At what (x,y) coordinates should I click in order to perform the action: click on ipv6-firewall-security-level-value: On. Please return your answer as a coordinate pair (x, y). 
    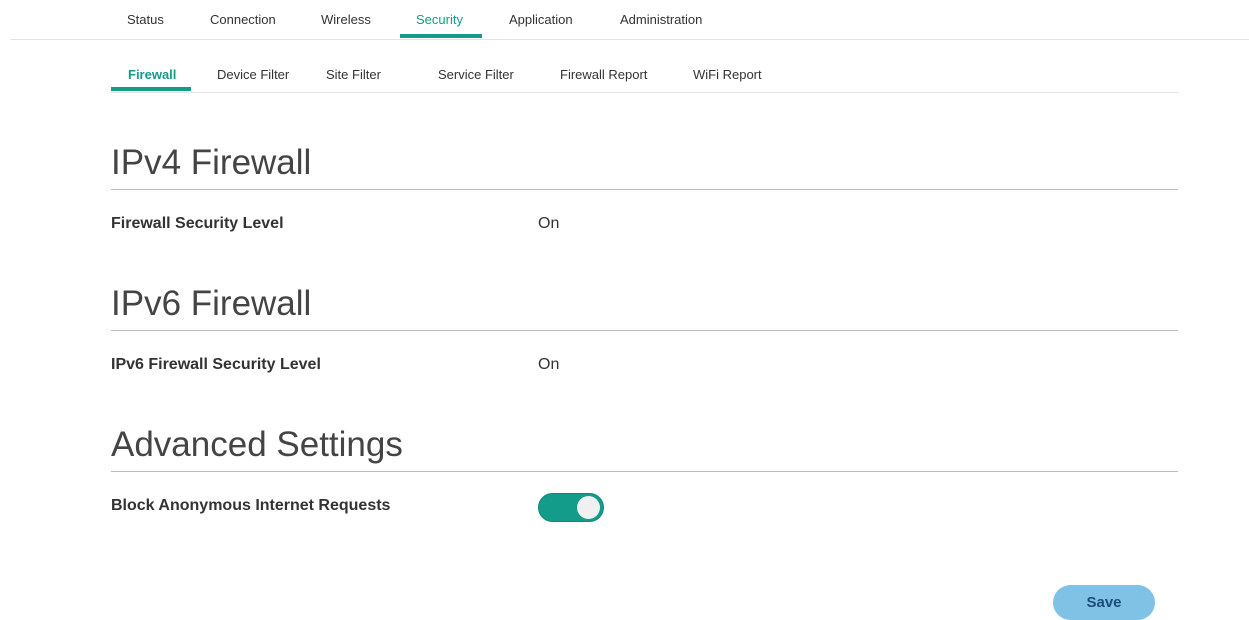
    Looking at the image, I should click on (549, 364).